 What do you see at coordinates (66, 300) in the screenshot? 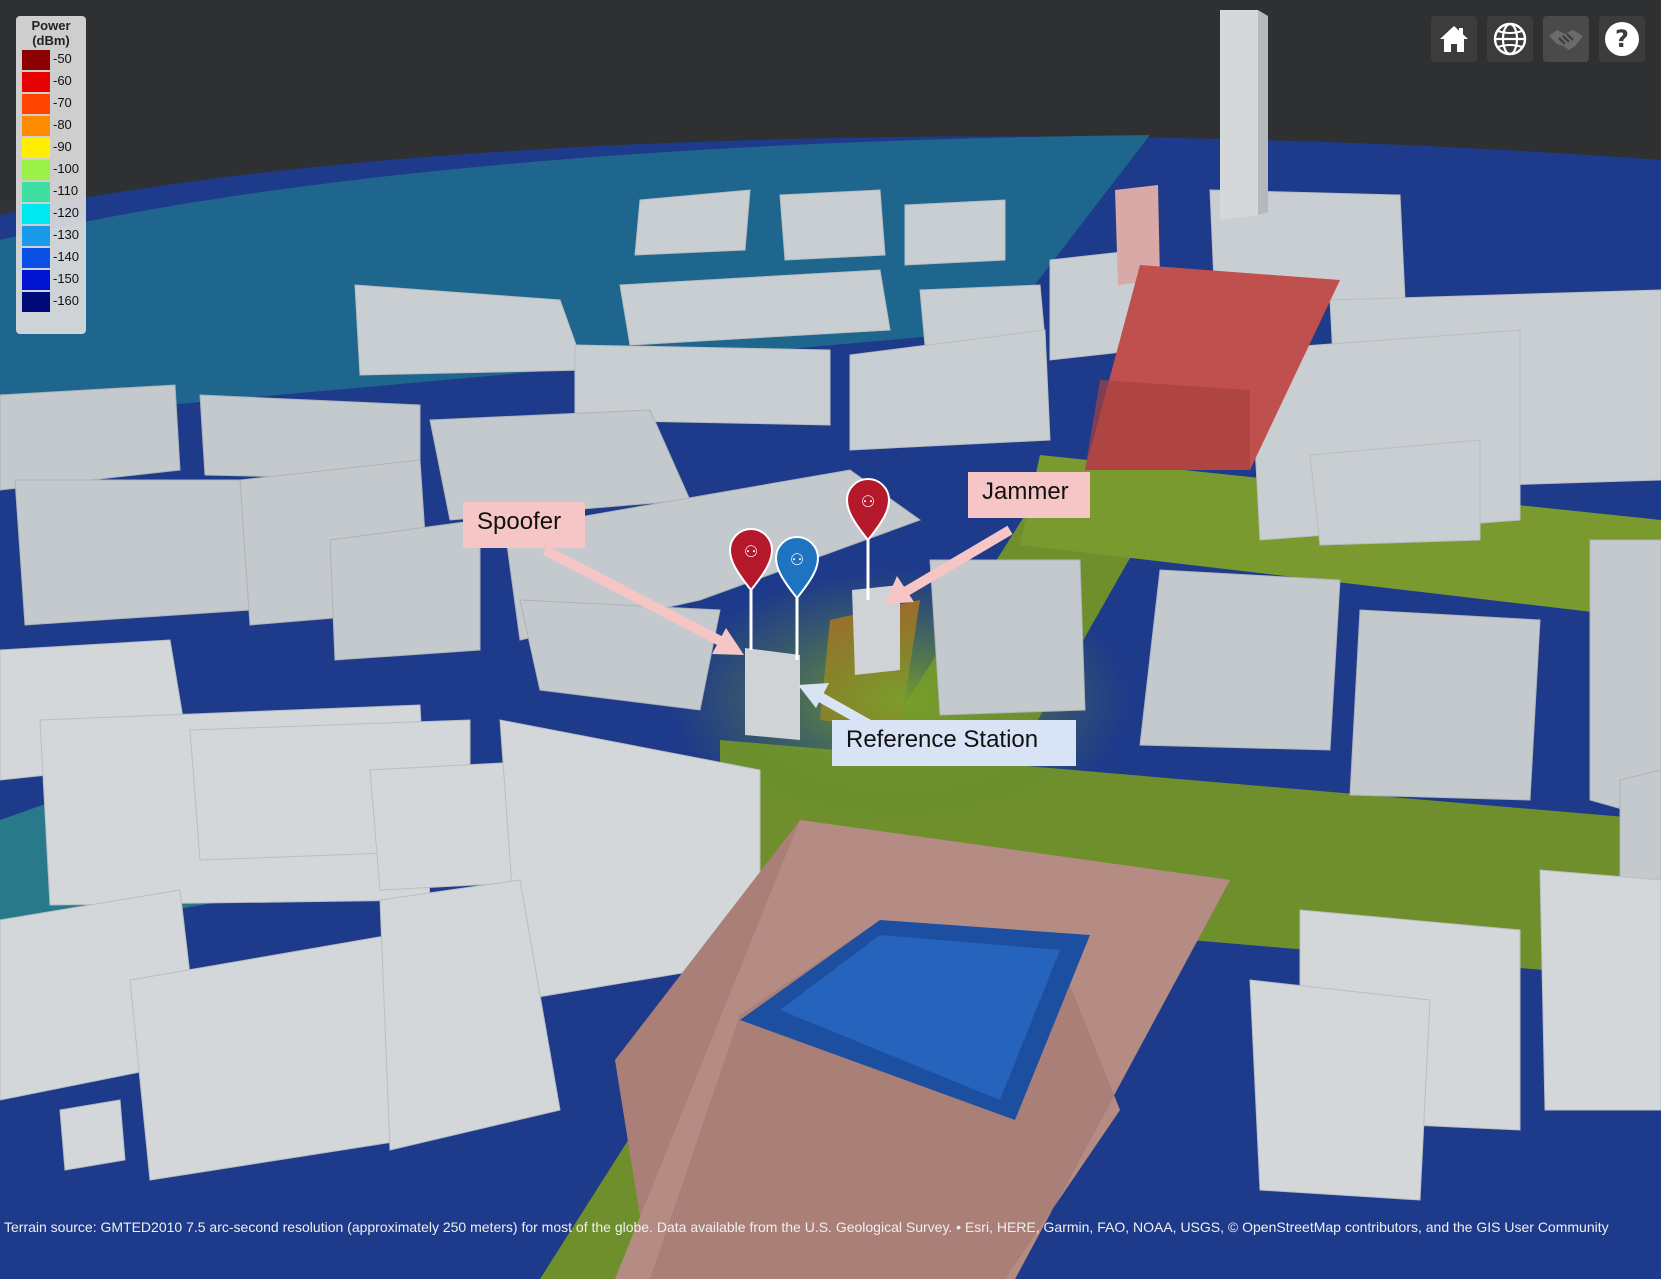
I see `legend-label: -160` at bounding box center [66, 300].